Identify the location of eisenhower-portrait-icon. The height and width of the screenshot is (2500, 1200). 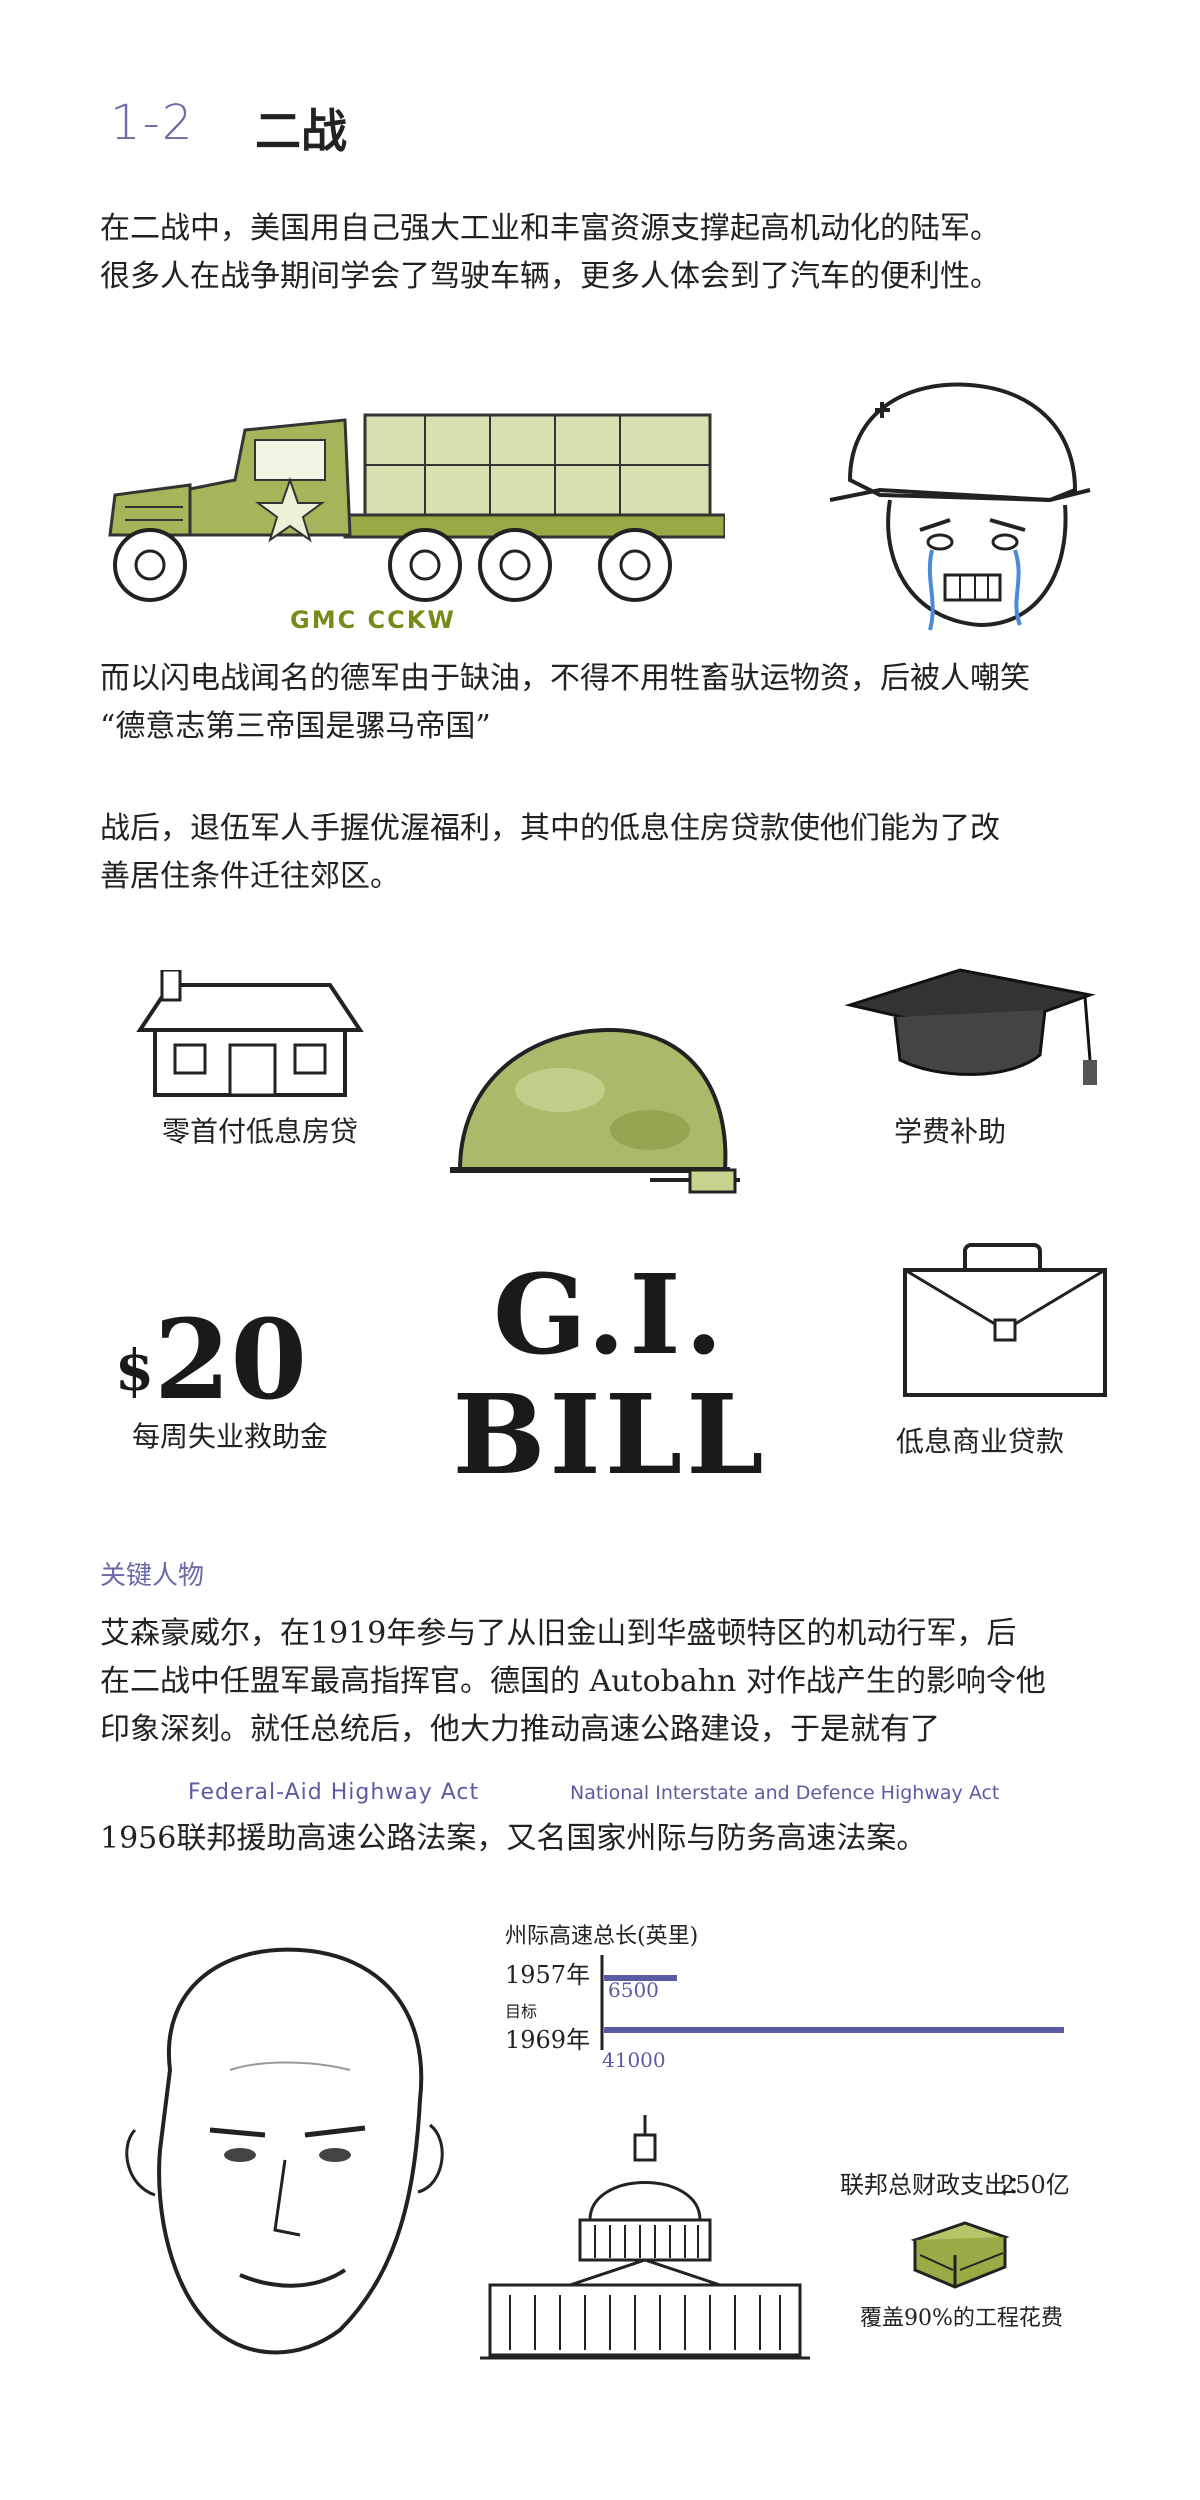
(284, 2151).